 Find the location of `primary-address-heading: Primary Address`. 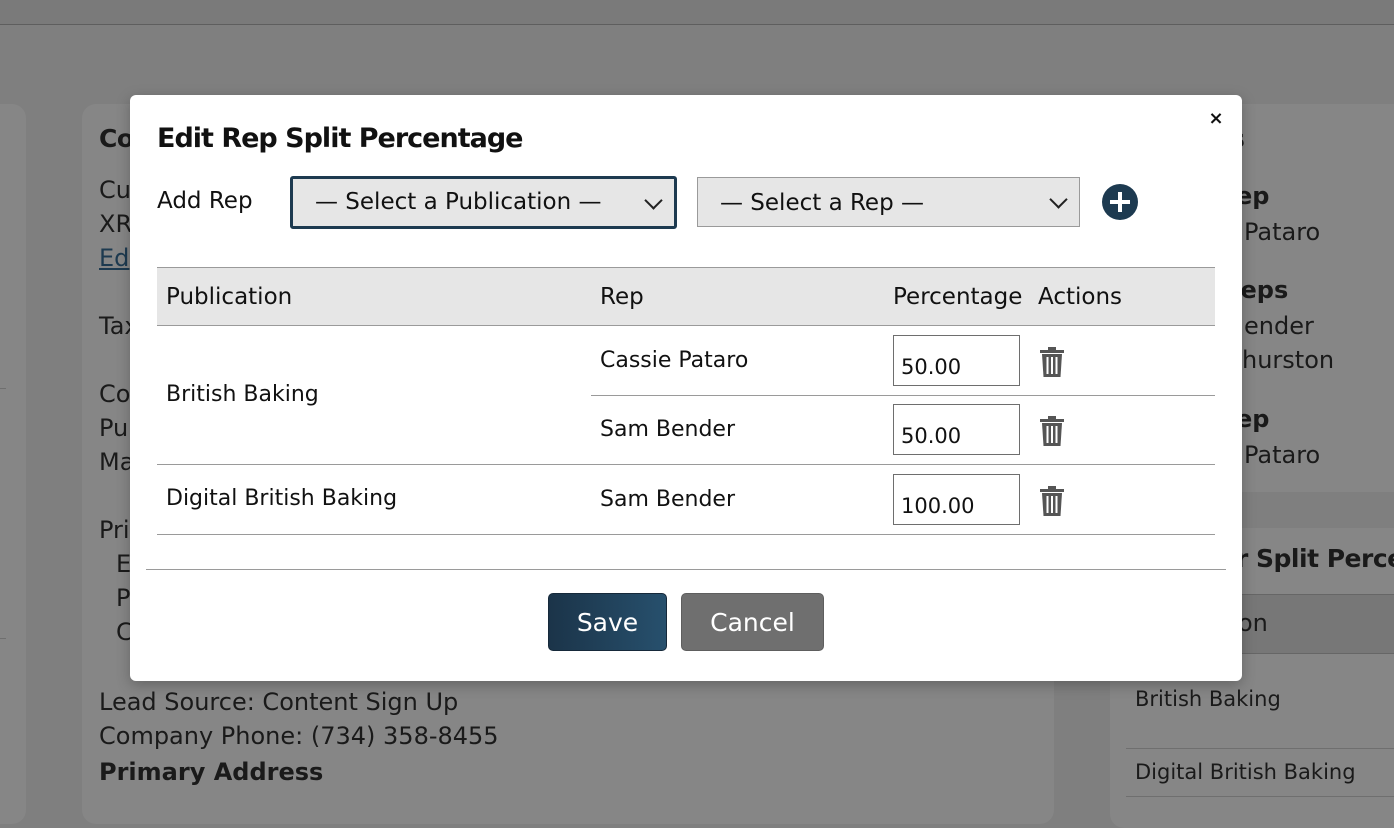

primary-address-heading: Primary Address is located at coordinates (211, 772).